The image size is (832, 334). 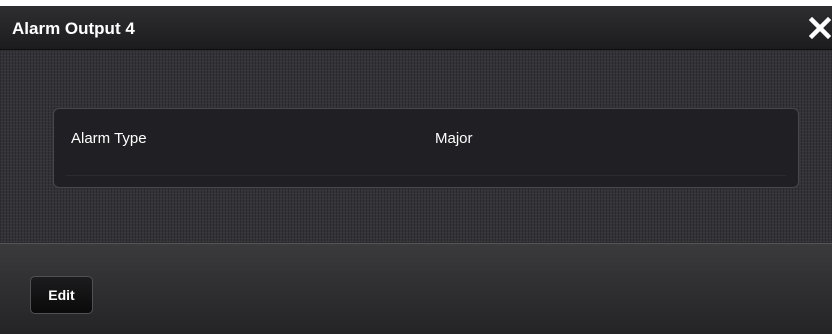 I want to click on dialog-title: Alarm Output 4, so click(x=73, y=28).